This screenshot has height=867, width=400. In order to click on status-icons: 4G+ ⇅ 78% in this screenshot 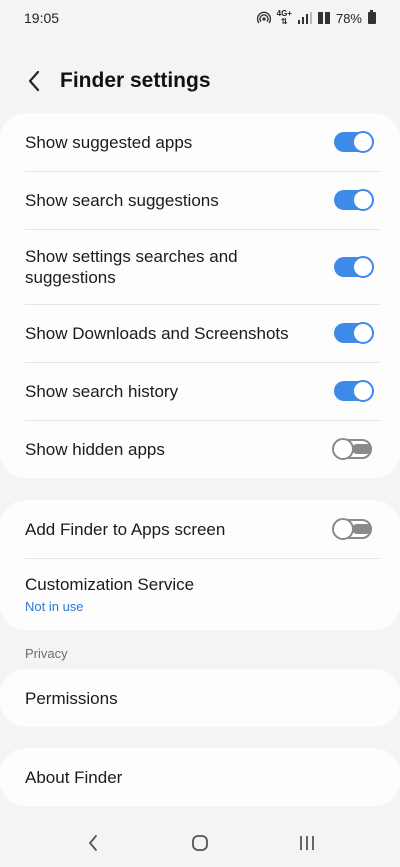, I will do `click(316, 17)`.